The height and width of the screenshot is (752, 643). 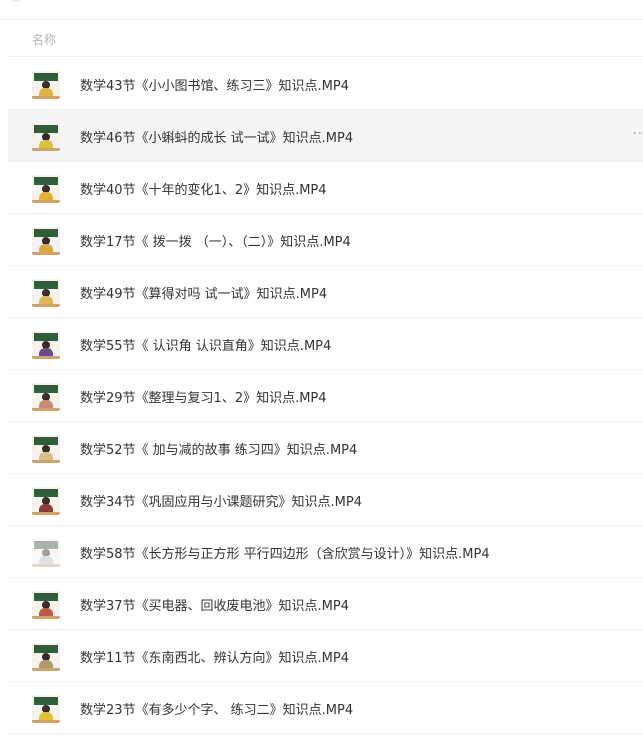 I want to click on file-row: 数学23节《有多少个字、 练习二》知识点.MP4, so click(x=325, y=708).